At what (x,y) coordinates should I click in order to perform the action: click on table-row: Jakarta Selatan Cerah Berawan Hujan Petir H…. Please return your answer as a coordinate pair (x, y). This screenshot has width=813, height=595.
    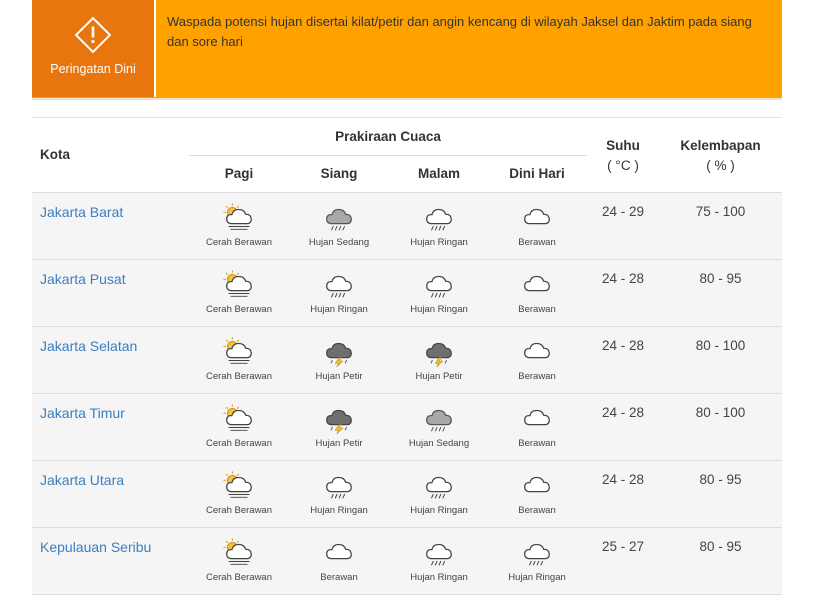
    Looking at the image, I should click on (407, 360).